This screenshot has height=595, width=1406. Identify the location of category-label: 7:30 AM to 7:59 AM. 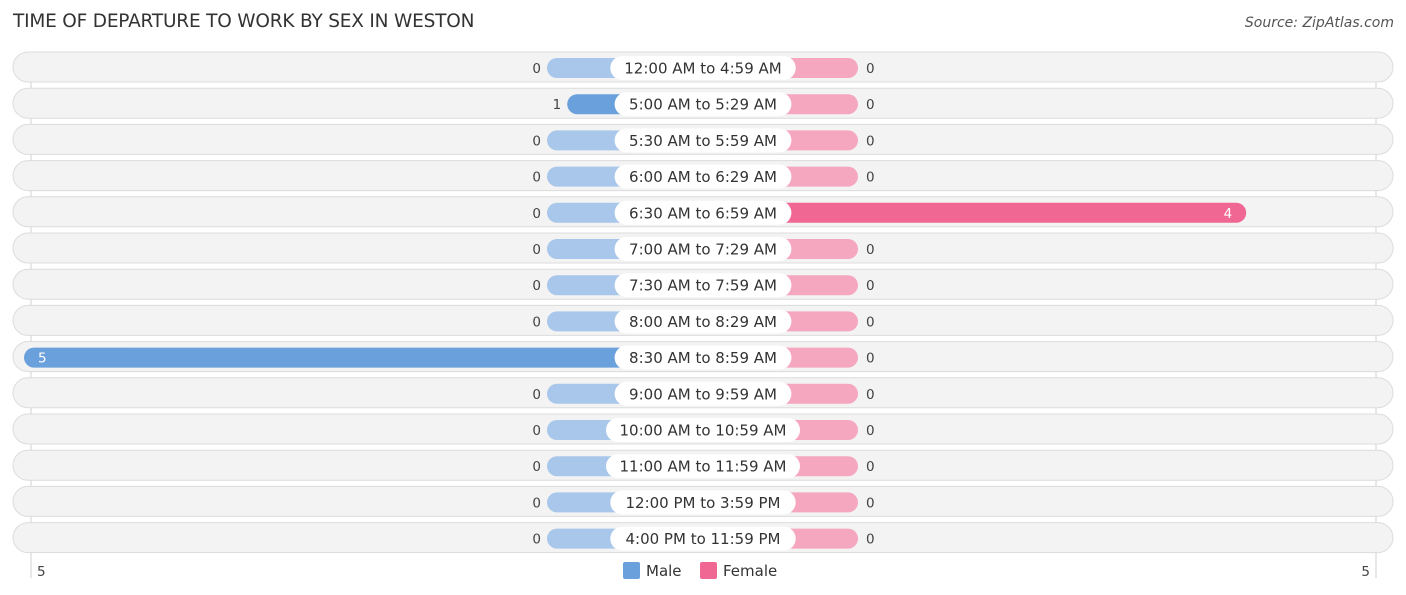
(703, 286).